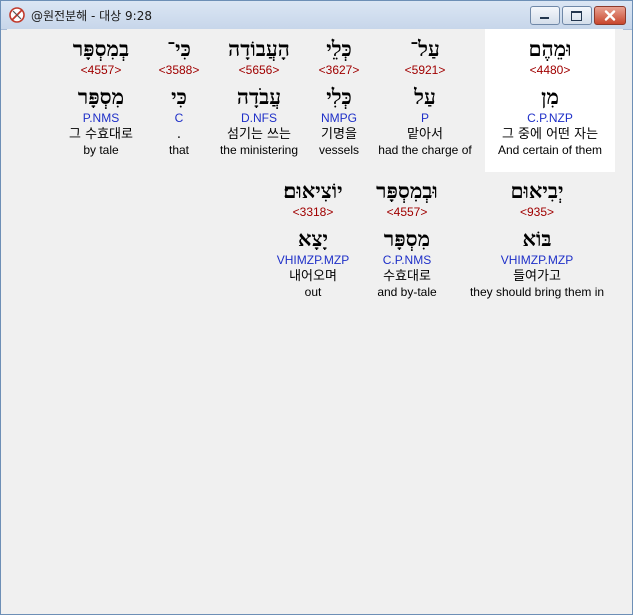 The image size is (633, 615). What do you see at coordinates (178, 150) in the screenshot?
I see `english-gloss: that` at bounding box center [178, 150].